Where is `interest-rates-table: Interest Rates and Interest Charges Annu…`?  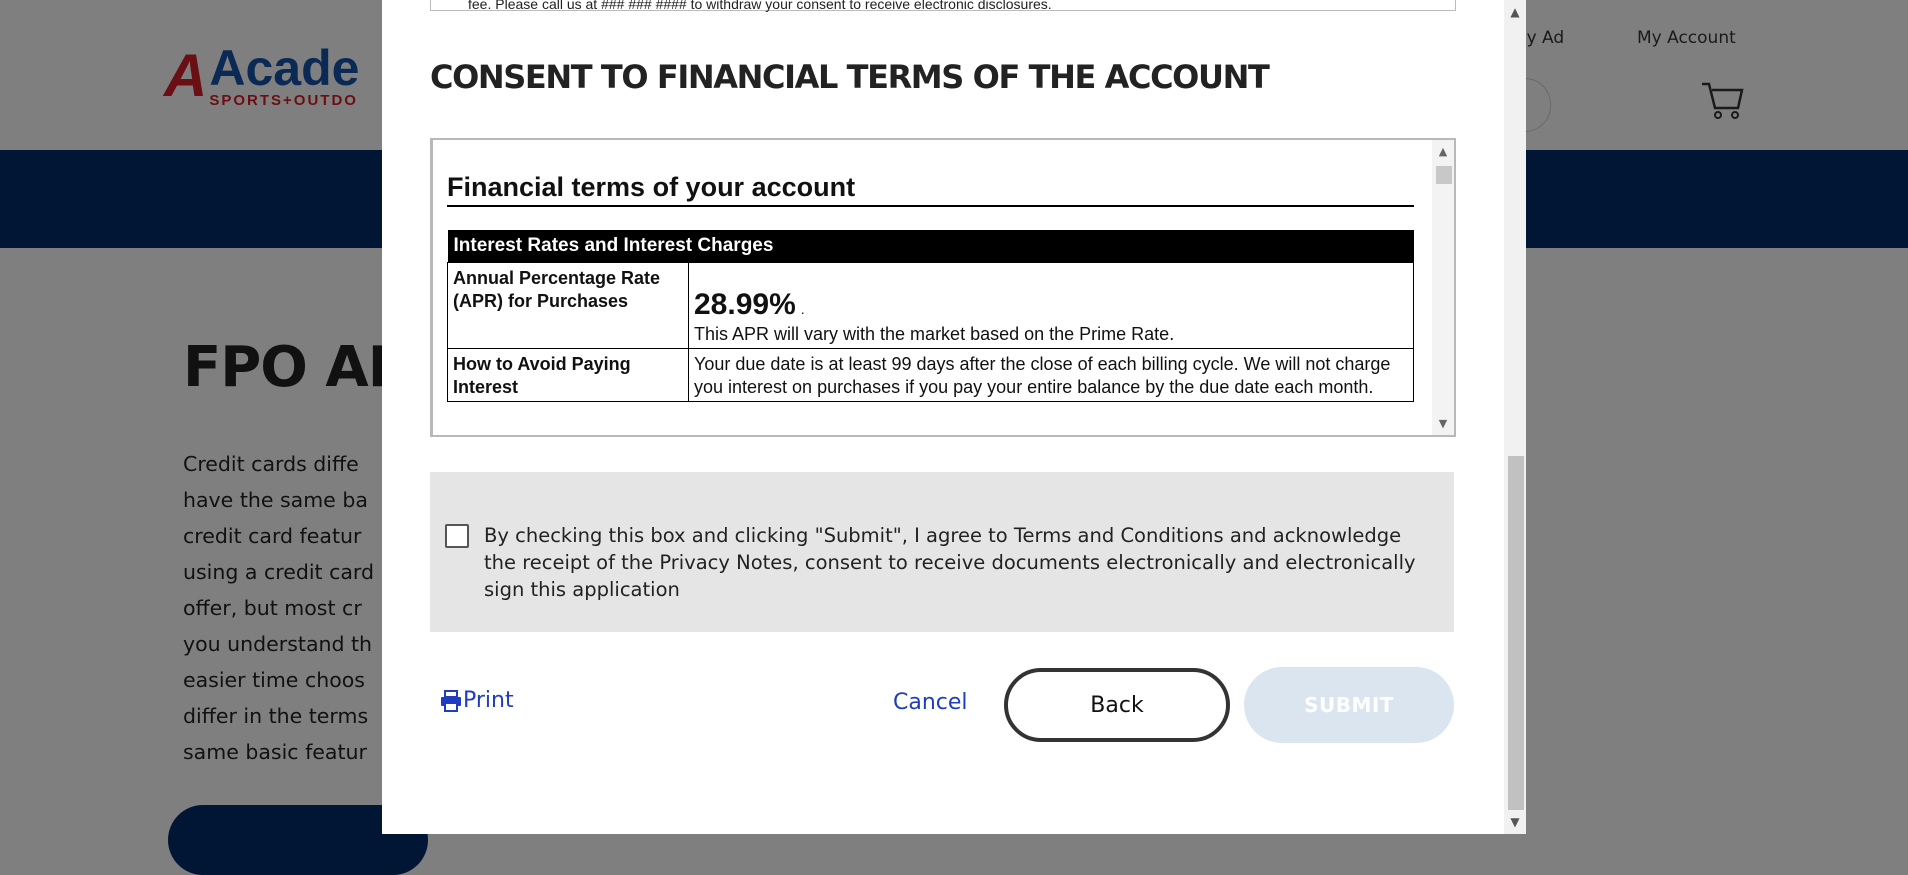 interest-rates-table: Interest Rates and Interest Charges Annu… is located at coordinates (930, 316).